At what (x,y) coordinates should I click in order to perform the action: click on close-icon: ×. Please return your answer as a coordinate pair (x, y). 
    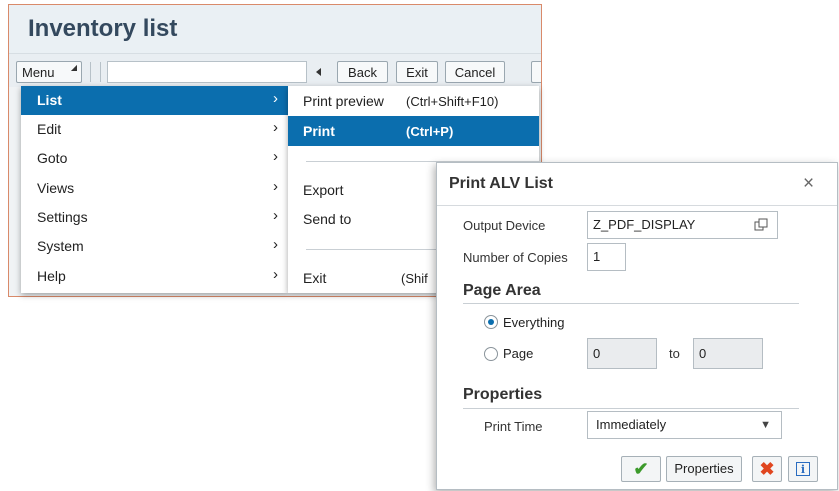
    Looking at the image, I should click on (808, 184).